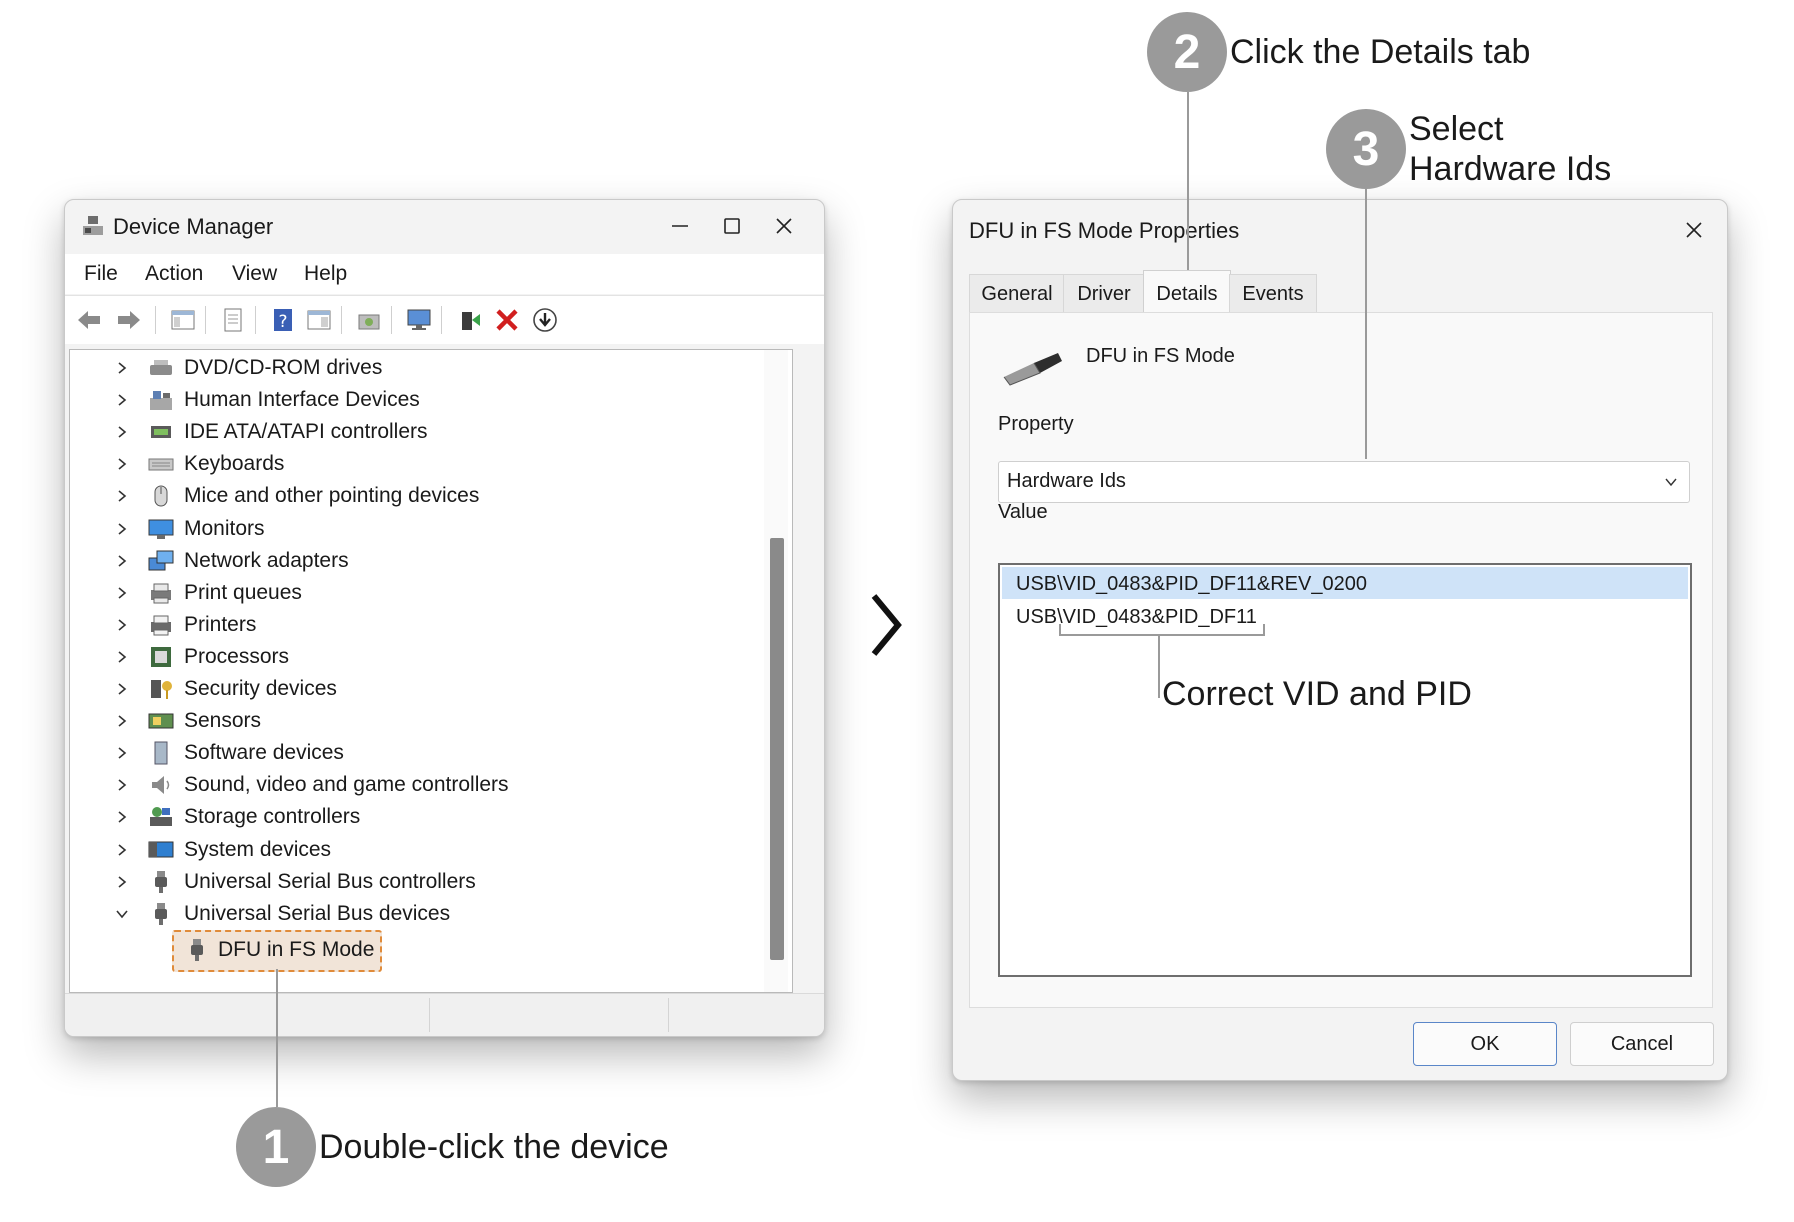  Describe the element at coordinates (243, 592) in the screenshot. I see `tree-category-label: Print queues` at that location.